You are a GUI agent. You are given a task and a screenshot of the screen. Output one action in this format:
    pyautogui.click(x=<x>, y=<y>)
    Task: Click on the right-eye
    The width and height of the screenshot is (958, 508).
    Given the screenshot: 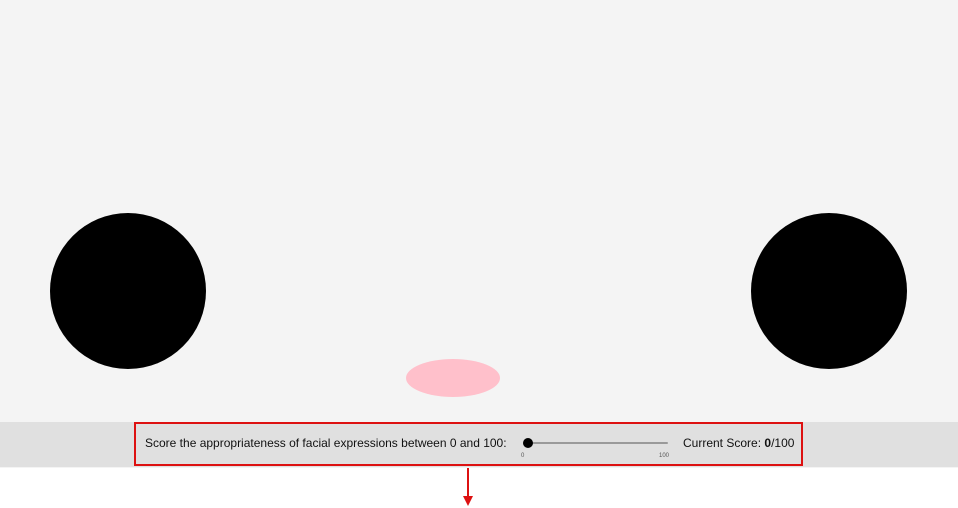 What is the action you would take?
    pyautogui.click(x=829, y=291)
    